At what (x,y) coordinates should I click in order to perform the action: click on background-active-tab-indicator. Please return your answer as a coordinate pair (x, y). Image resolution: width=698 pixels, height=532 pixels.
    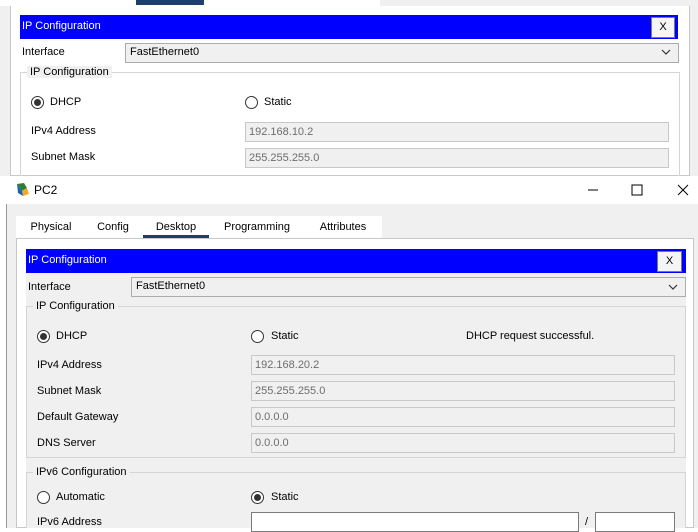
    Looking at the image, I should click on (170, 2).